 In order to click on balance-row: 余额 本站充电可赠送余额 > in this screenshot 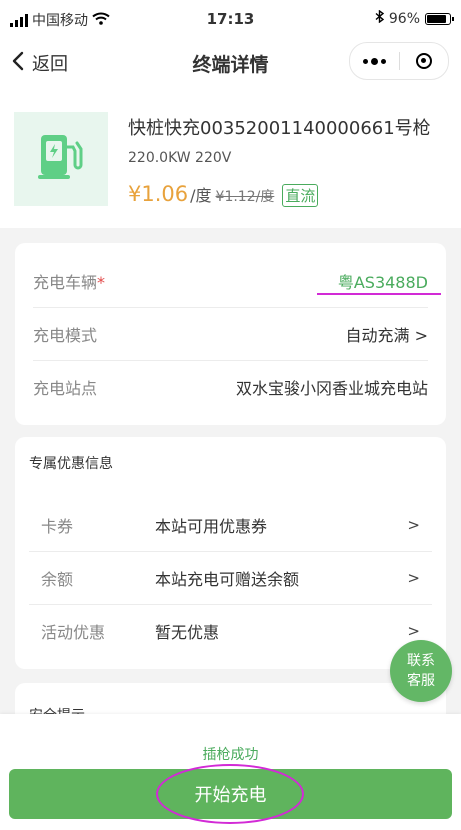, I will do `click(230, 578)`.